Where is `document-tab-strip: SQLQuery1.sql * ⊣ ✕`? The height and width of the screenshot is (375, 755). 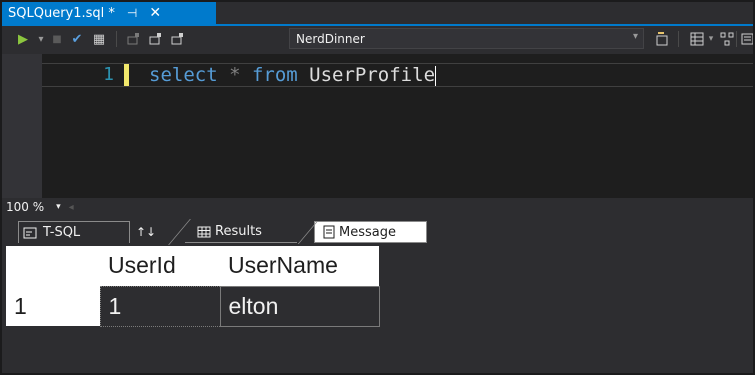 document-tab-strip: SQLQuery1.sql * ⊣ ✕ is located at coordinates (377, 14).